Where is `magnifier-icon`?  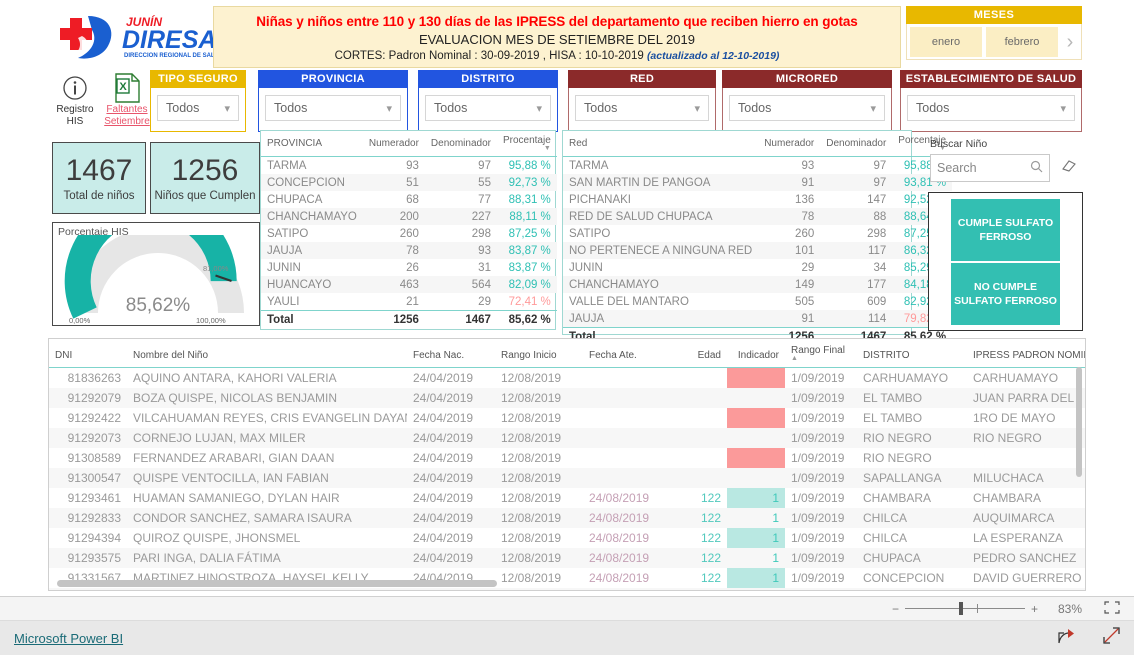
magnifier-icon is located at coordinates (1036, 168).